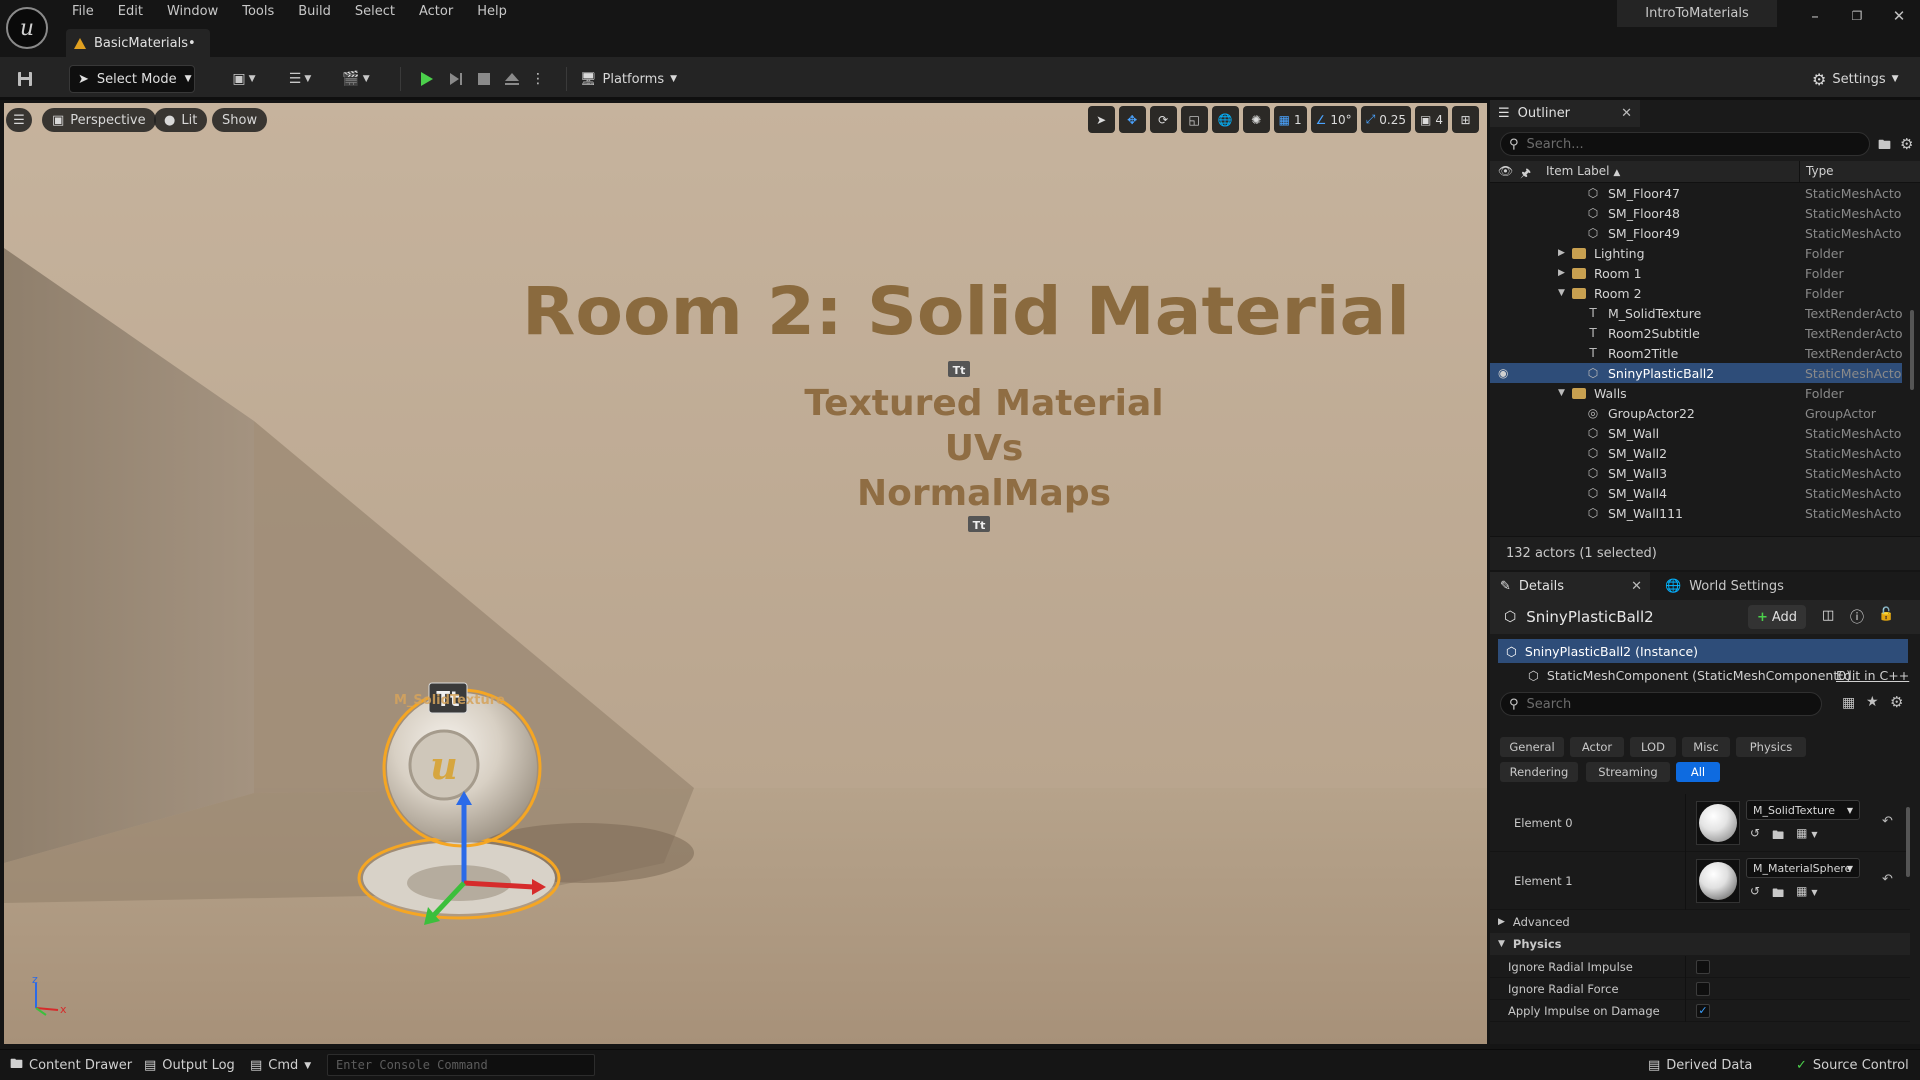  What do you see at coordinates (538, 79) in the screenshot?
I see `play-options-icon: ⋮` at bounding box center [538, 79].